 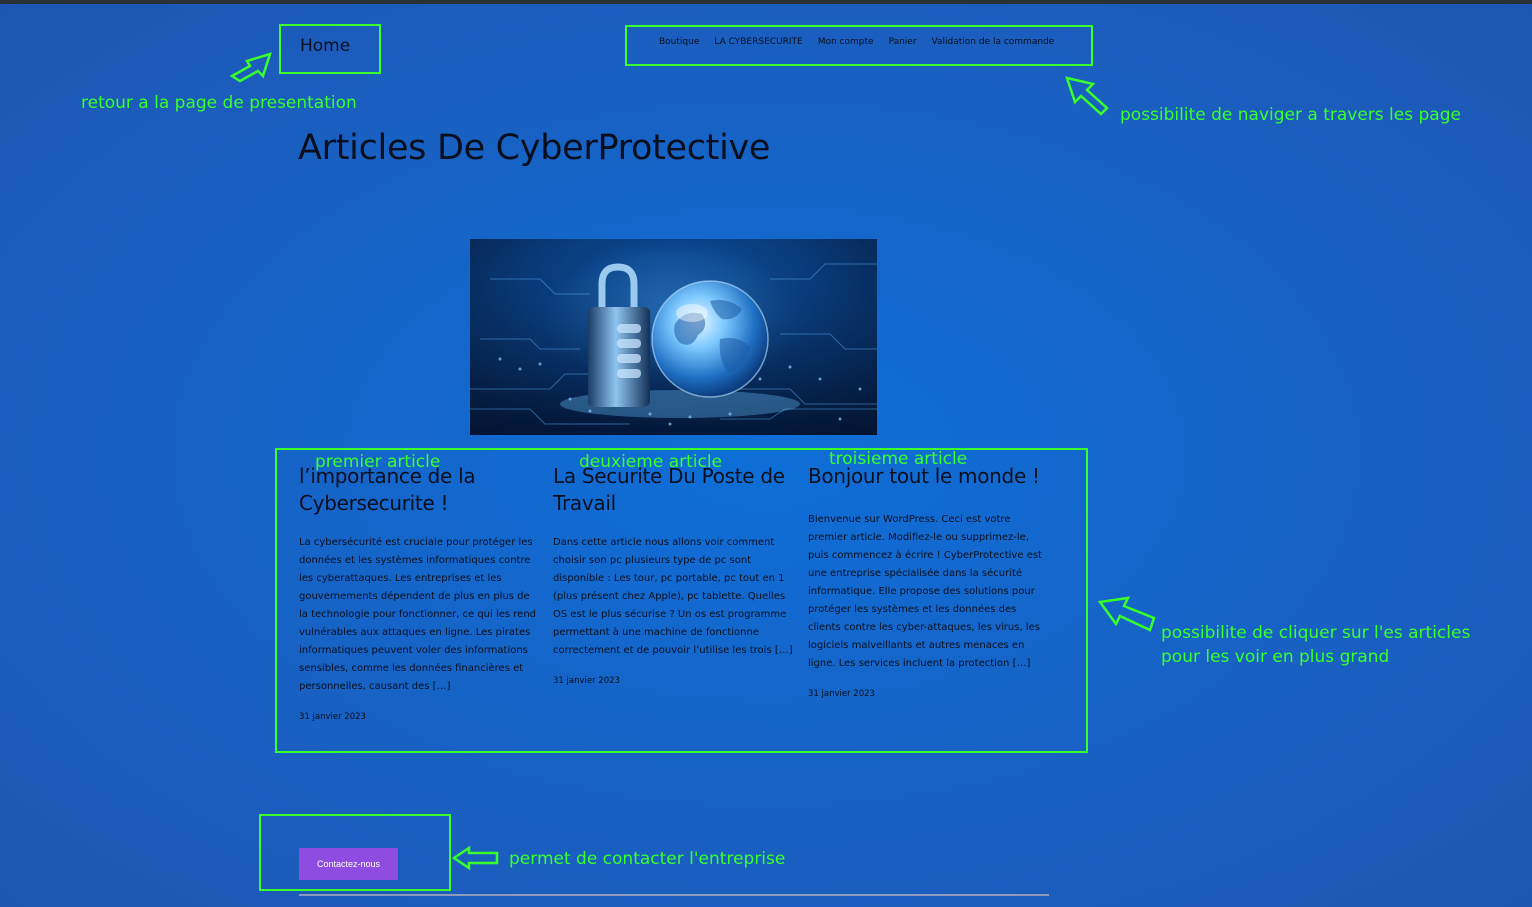 What do you see at coordinates (1275, 657) in the screenshot?
I see `annotation-articles-text-line2: pour les voir en plus grand` at bounding box center [1275, 657].